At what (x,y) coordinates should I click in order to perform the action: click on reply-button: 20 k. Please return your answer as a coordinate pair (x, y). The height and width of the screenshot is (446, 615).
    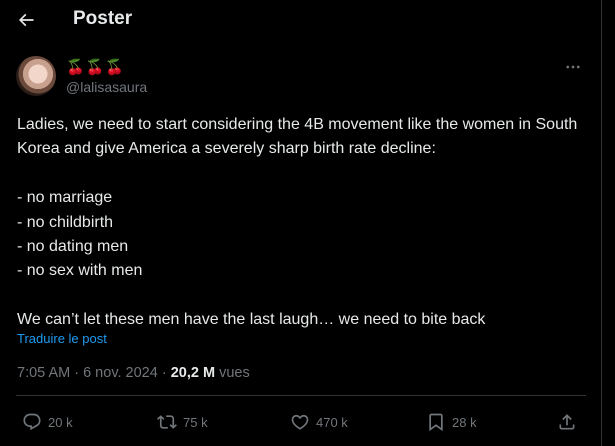
    Looking at the image, I should click on (47, 422).